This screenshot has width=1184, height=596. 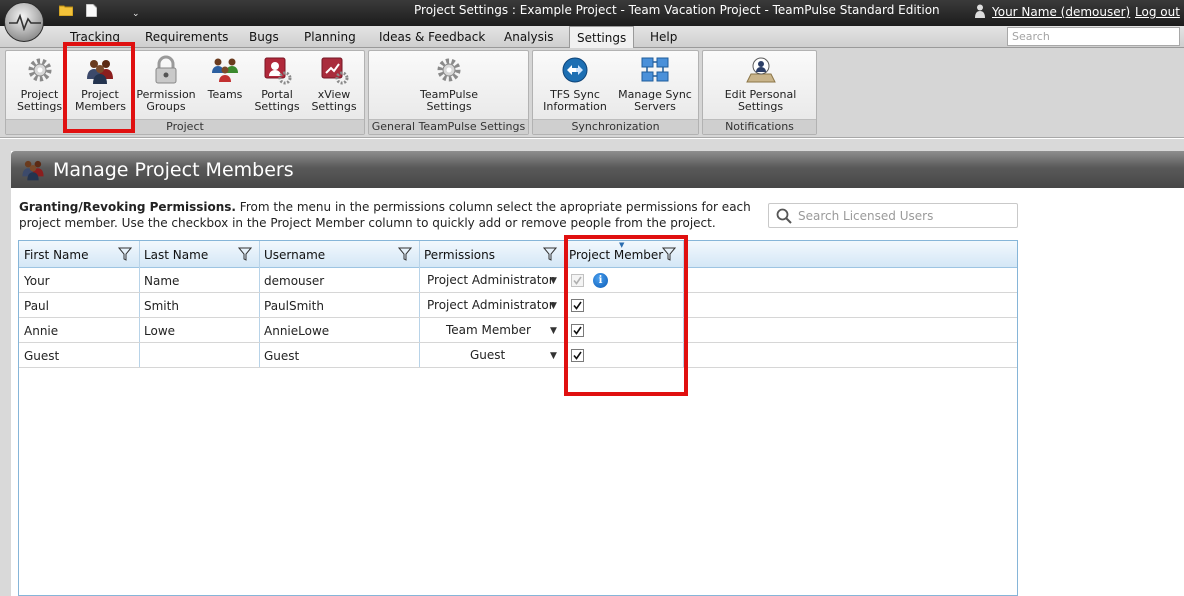 What do you see at coordinates (166, 100) in the screenshot?
I see `ribbon-label: Permission Groups` at bounding box center [166, 100].